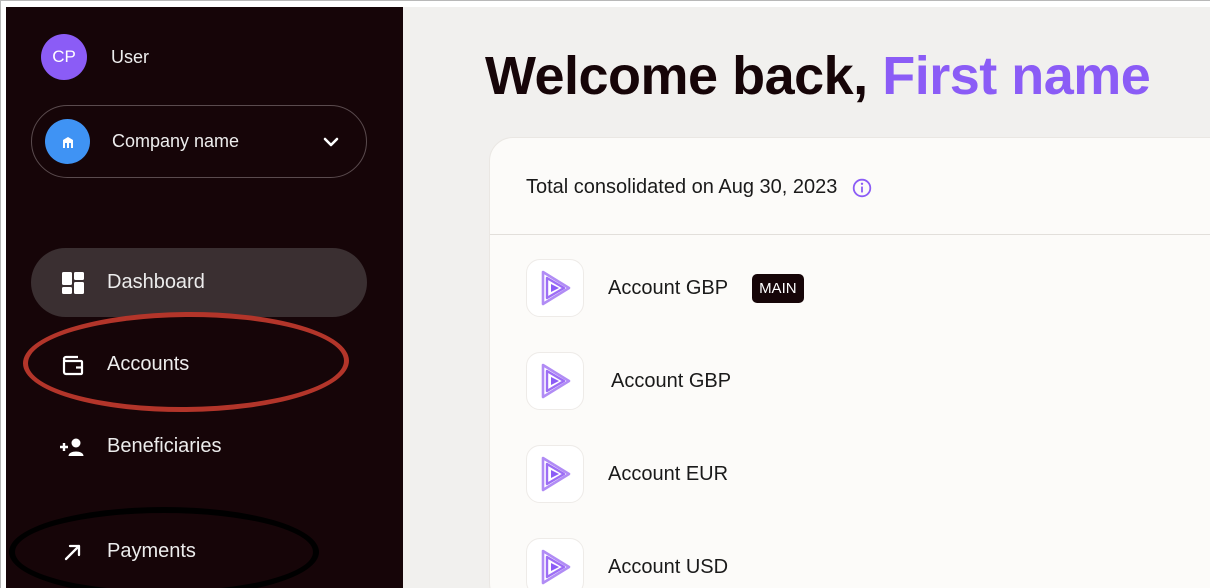 Image resolution: width=1210 pixels, height=588 pixels. What do you see at coordinates (73, 283) in the screenshot?
I see `dashboard-icon` at bounding box center [73, 283].